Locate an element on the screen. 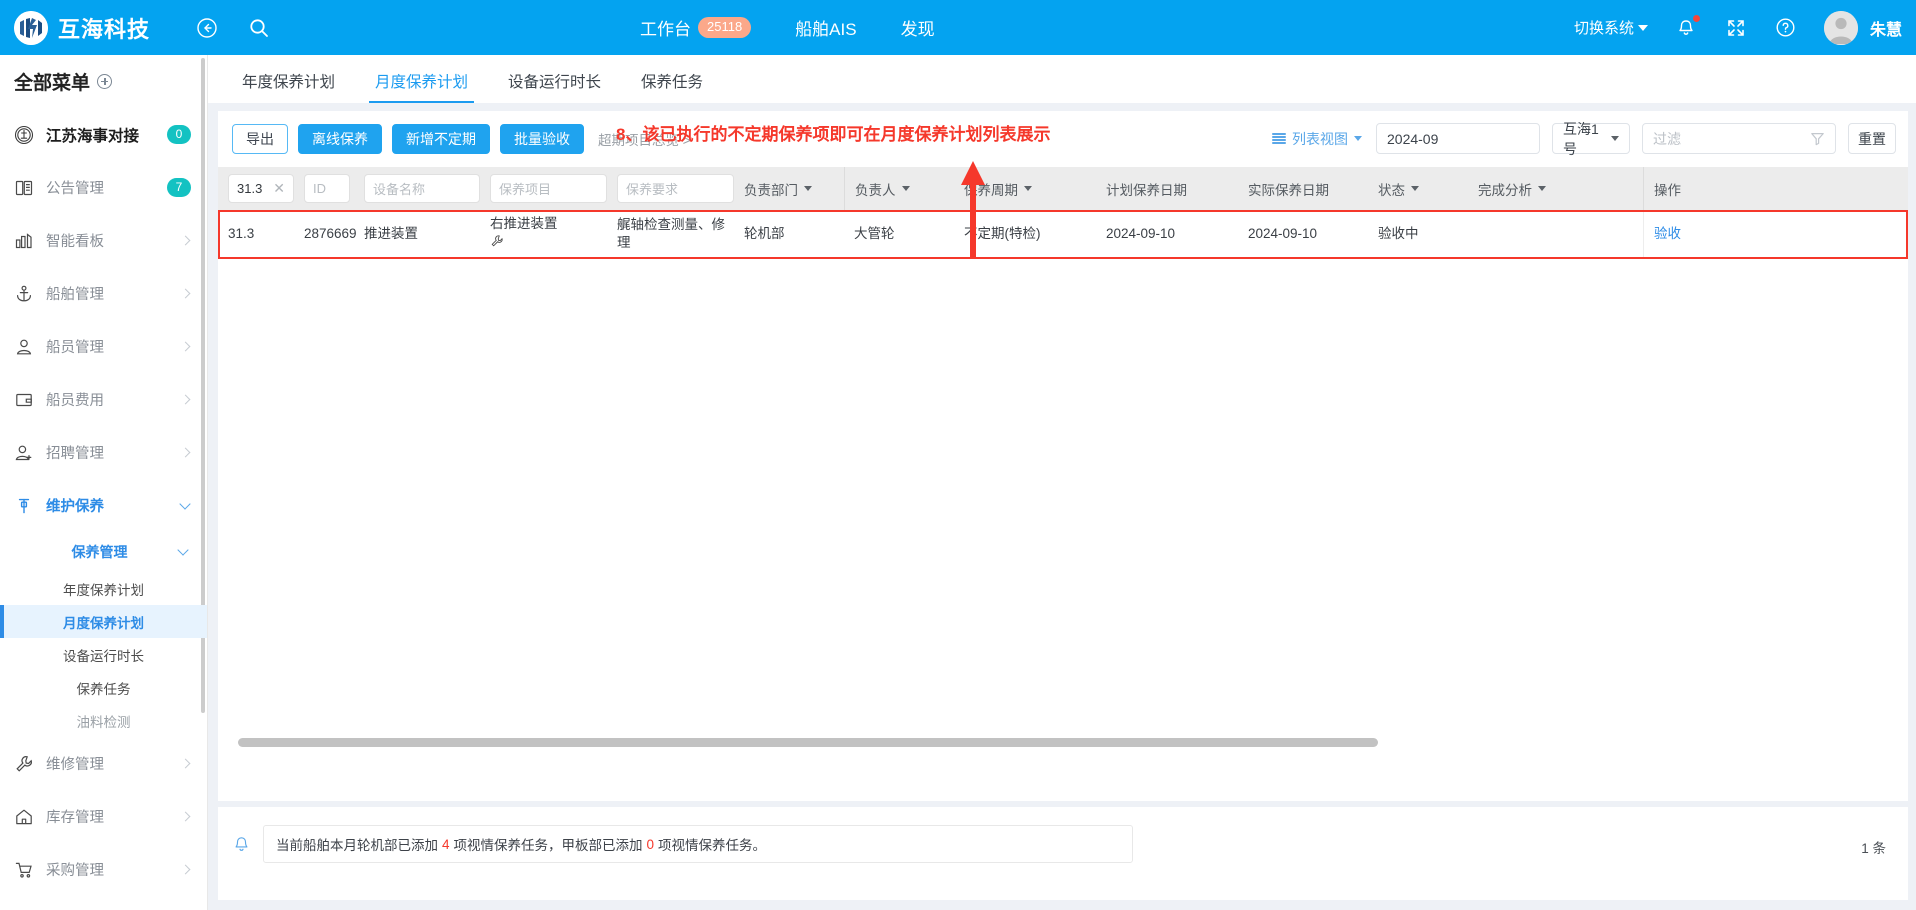 This screenshot has width=1916, height=910. col-id-filter: ID is located at coordinates (324, 188).